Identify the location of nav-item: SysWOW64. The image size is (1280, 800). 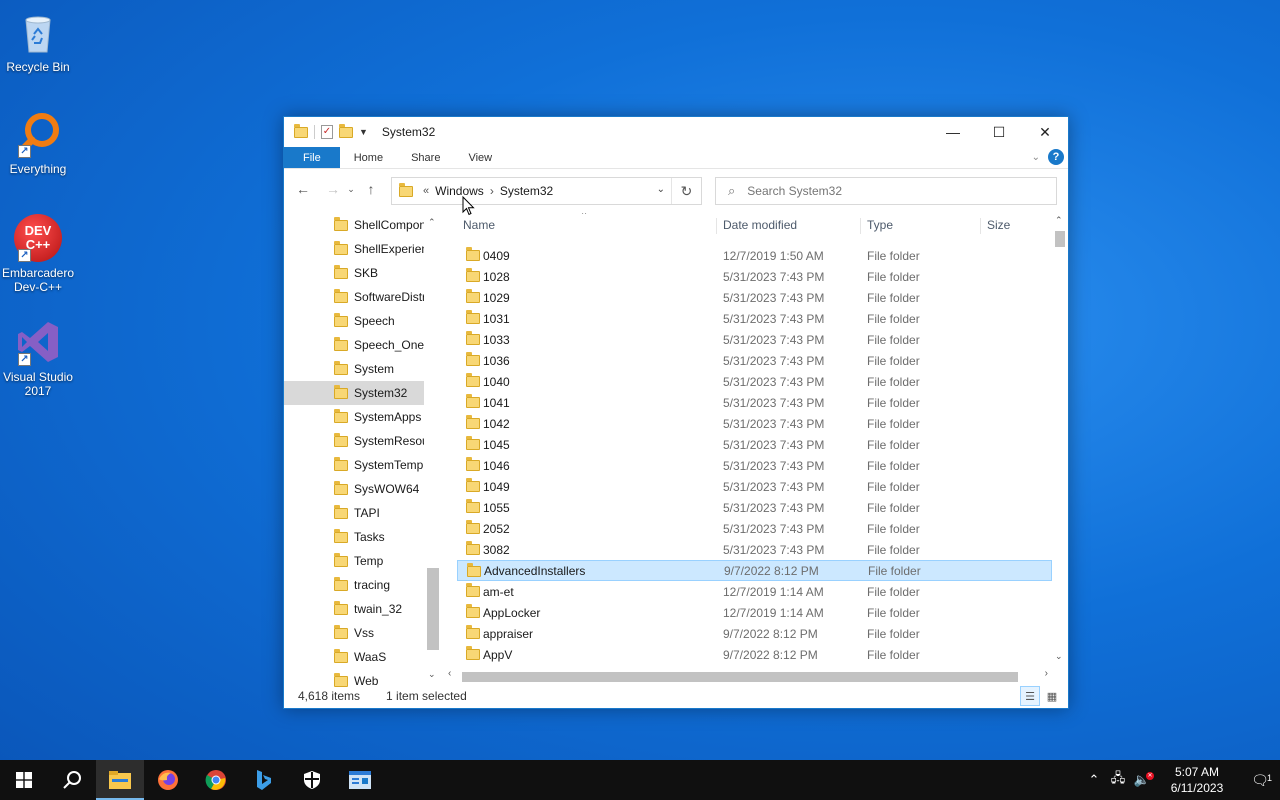
(354, 489).